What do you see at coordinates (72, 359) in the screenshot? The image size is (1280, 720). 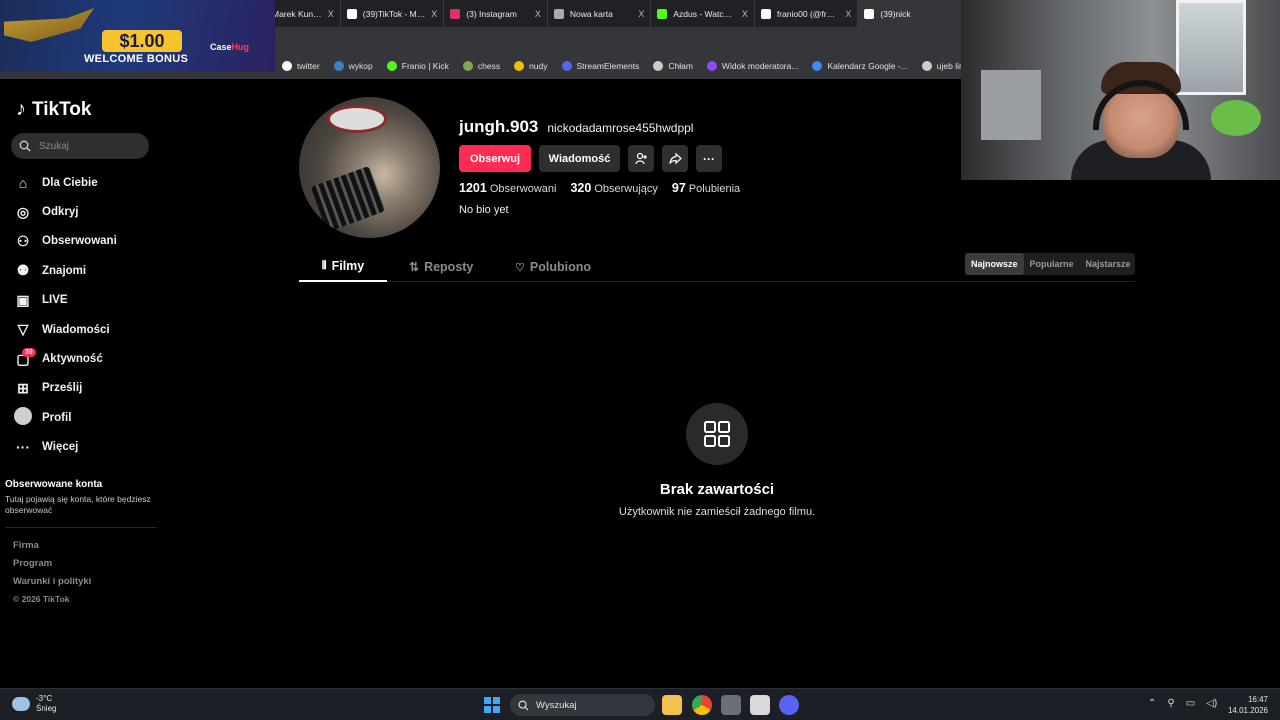 I see `sidebar-item-label: Aktywność` at bounding box center [72, 359].